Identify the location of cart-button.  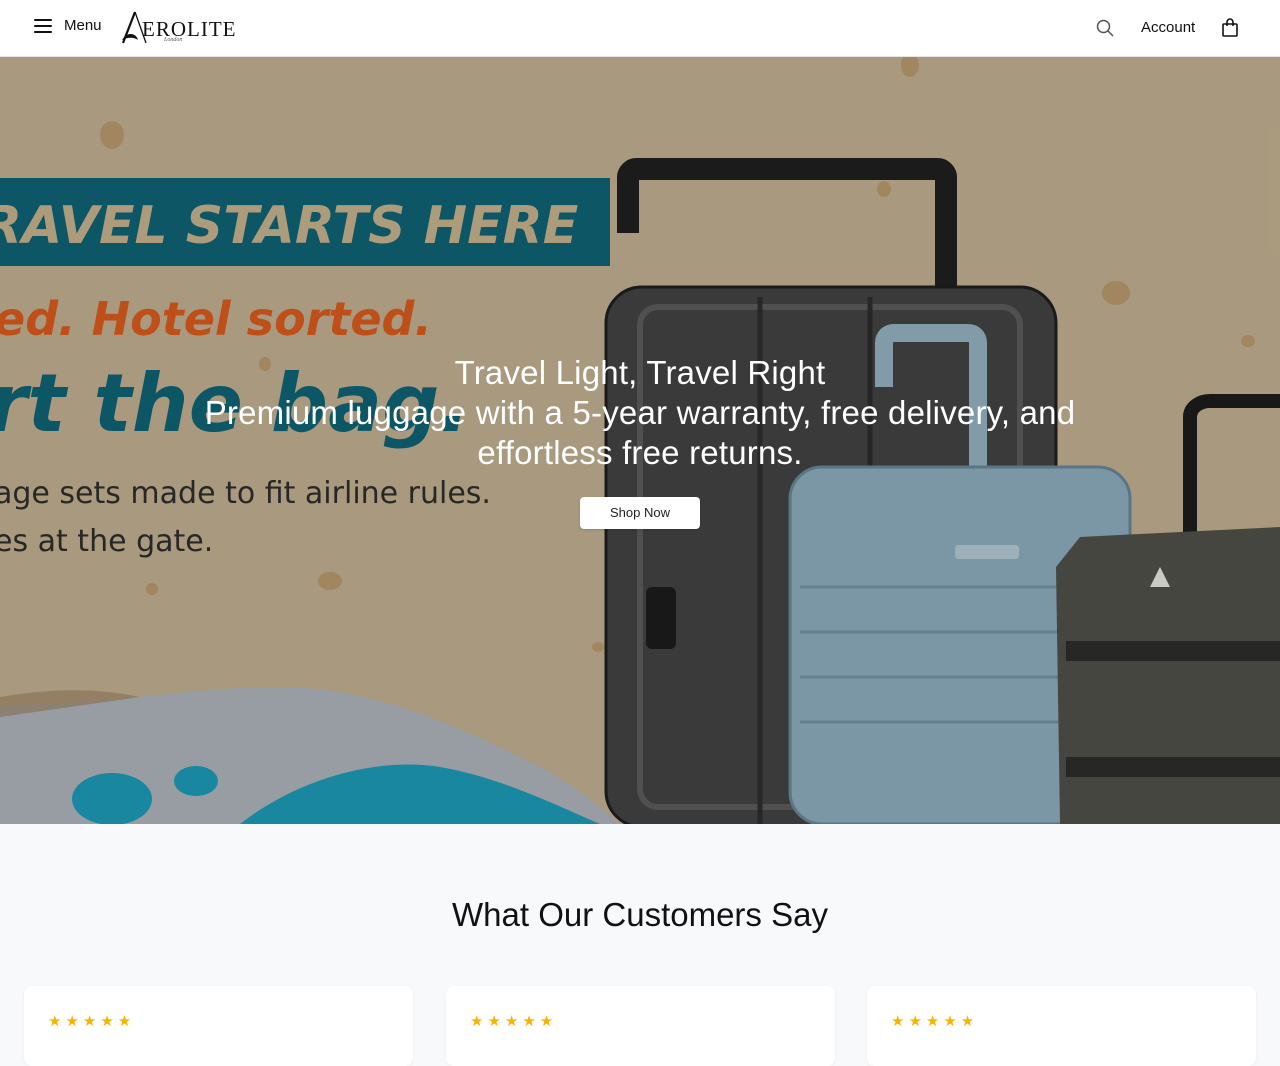
(1230, 28).